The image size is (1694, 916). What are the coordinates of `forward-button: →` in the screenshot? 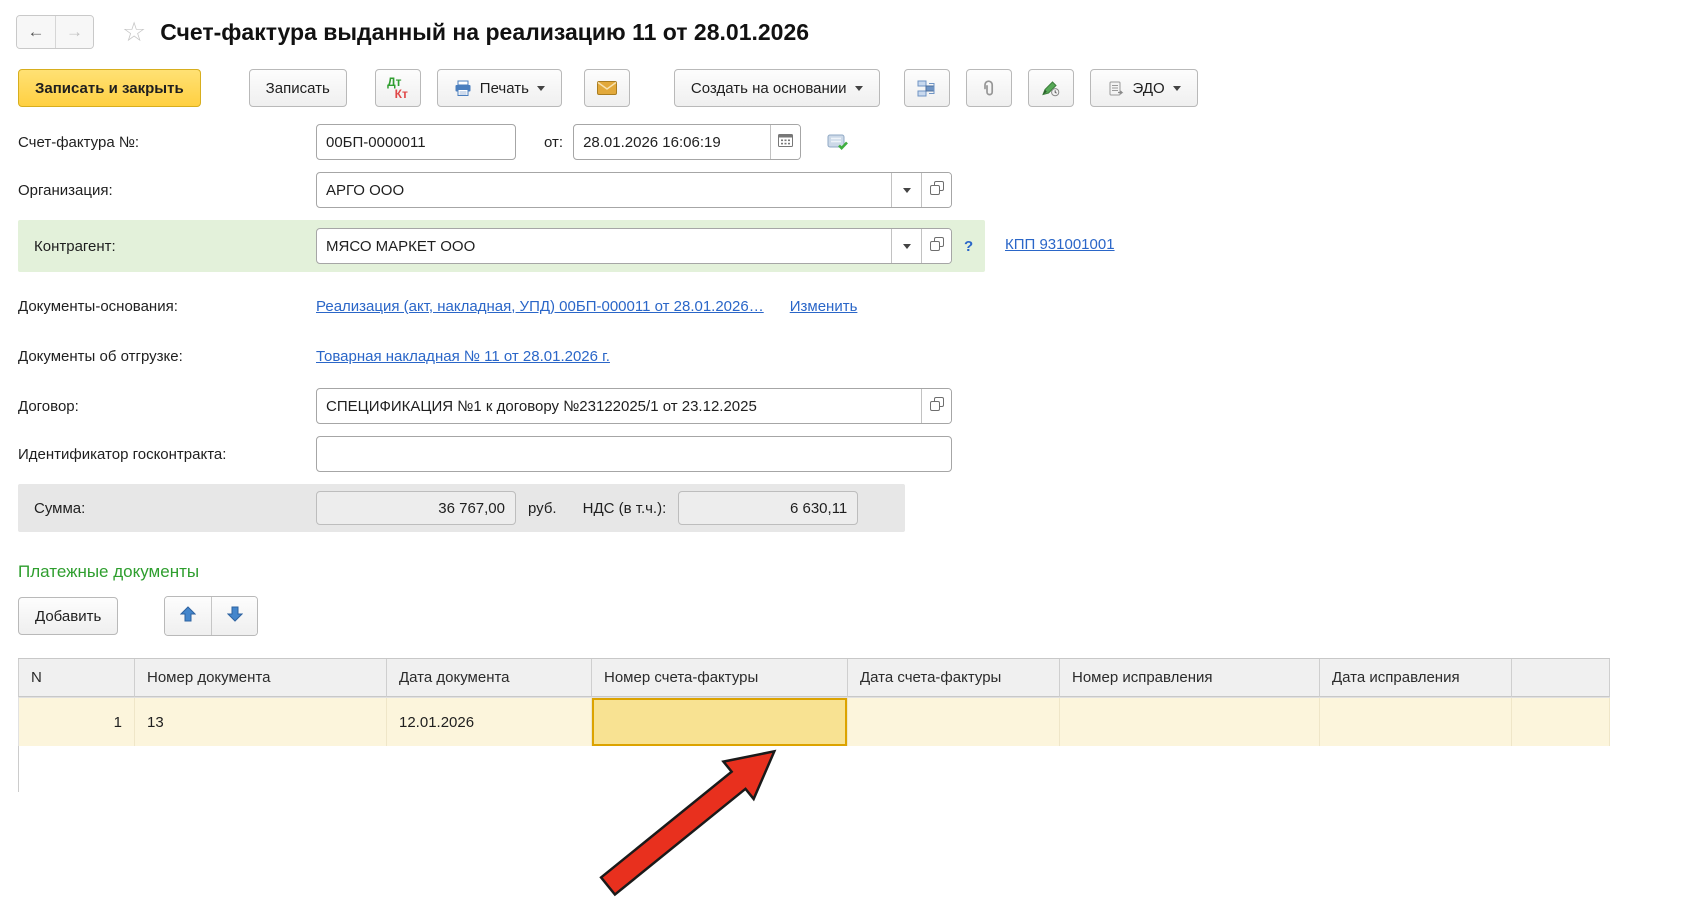 It's located at (74, 32).